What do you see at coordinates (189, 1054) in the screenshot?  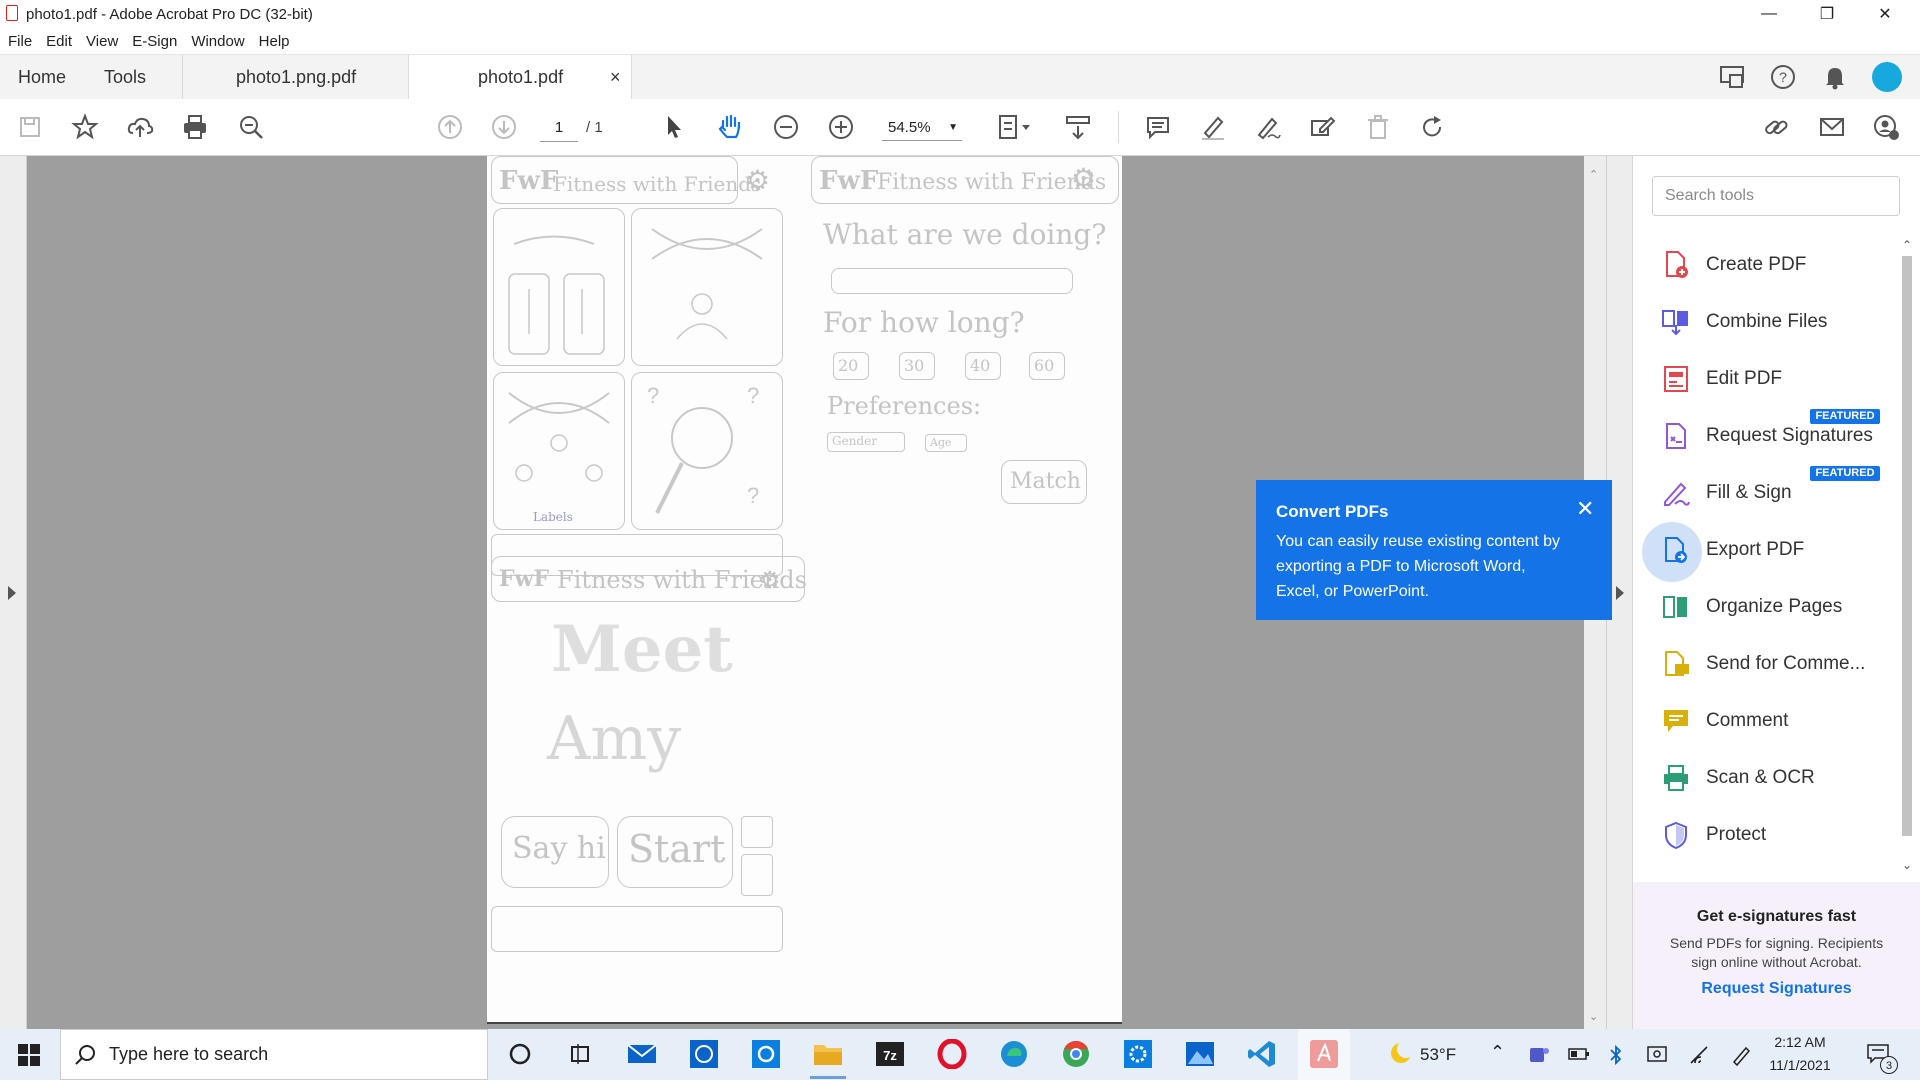 I see `taskbar-search-placeholder: Type here to search` at bounding box center [189, 1054].